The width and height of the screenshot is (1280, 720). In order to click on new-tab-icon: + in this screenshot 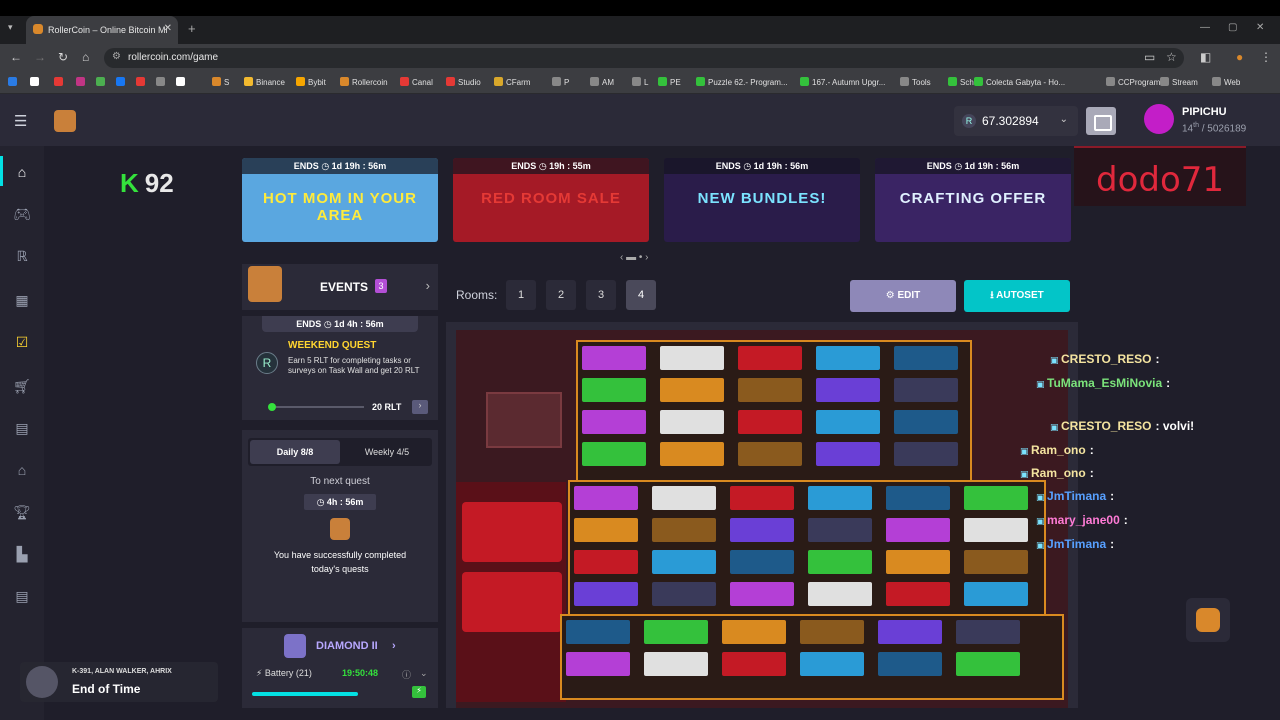, I will do `click(192, 28)`.